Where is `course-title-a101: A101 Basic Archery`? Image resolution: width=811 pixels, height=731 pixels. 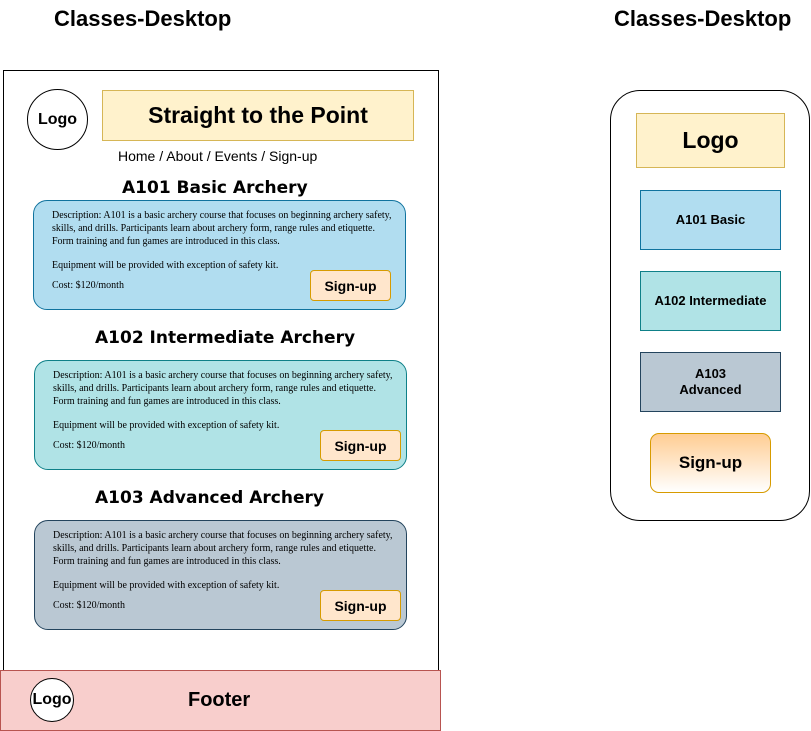 course-title-a101: A101 Basic Archery is located at coordinates (215, 188).